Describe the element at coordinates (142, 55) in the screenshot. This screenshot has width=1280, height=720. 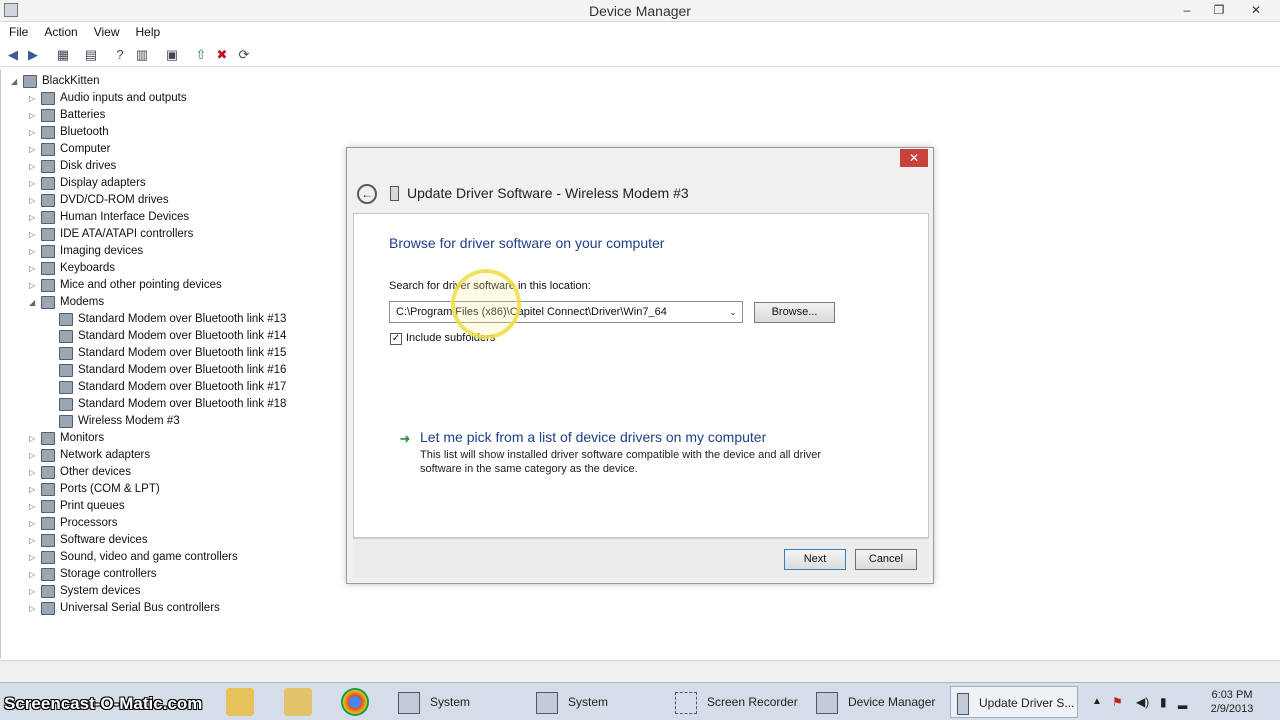
I see `view-icon: ▥` at that location.